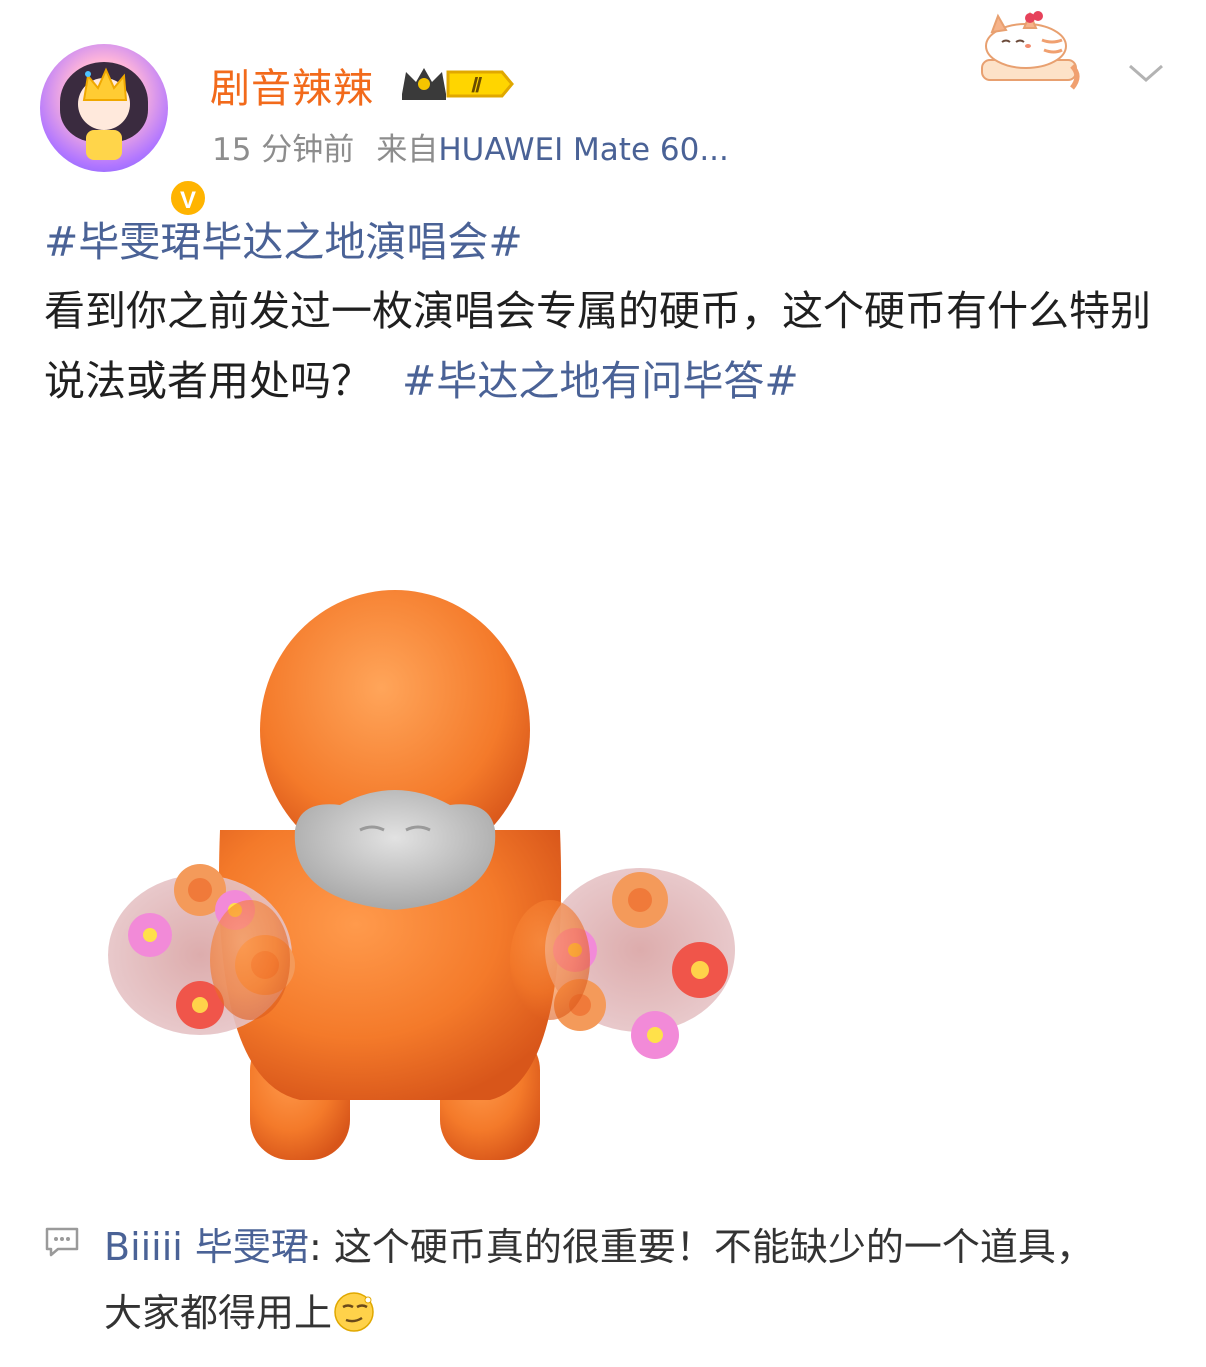  I want to click on smirk-emoji-icon, so click(354, 1312).